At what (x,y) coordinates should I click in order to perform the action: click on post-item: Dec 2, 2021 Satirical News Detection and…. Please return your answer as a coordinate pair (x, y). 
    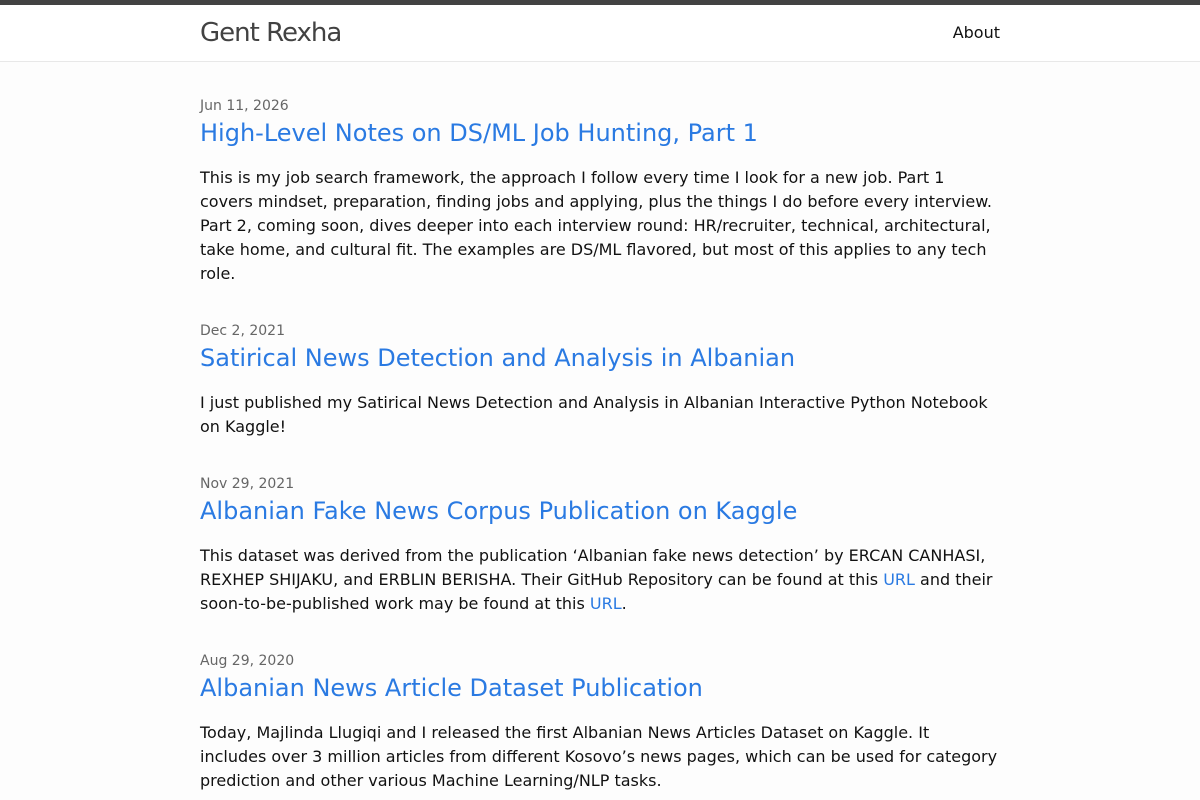
    Looking at the image, I should click on (600, 380).